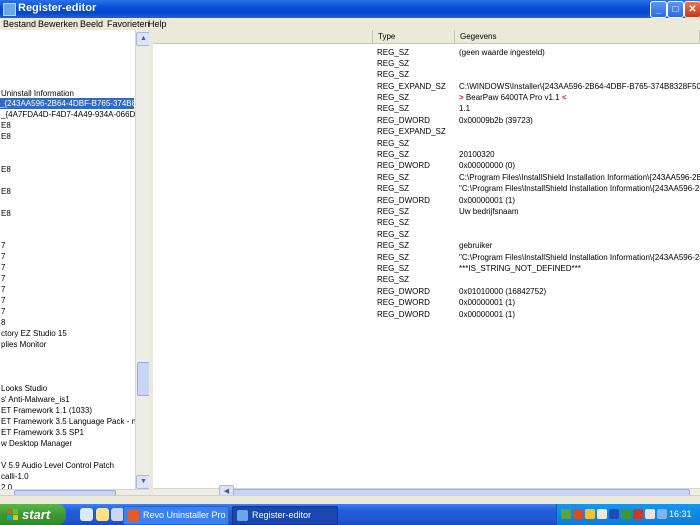 This screenshot has height=525, width=700. What do you see at coordinates (614, 514) in the screenshot?
I see `tray-media-icon` at bounding box center [614, 514].